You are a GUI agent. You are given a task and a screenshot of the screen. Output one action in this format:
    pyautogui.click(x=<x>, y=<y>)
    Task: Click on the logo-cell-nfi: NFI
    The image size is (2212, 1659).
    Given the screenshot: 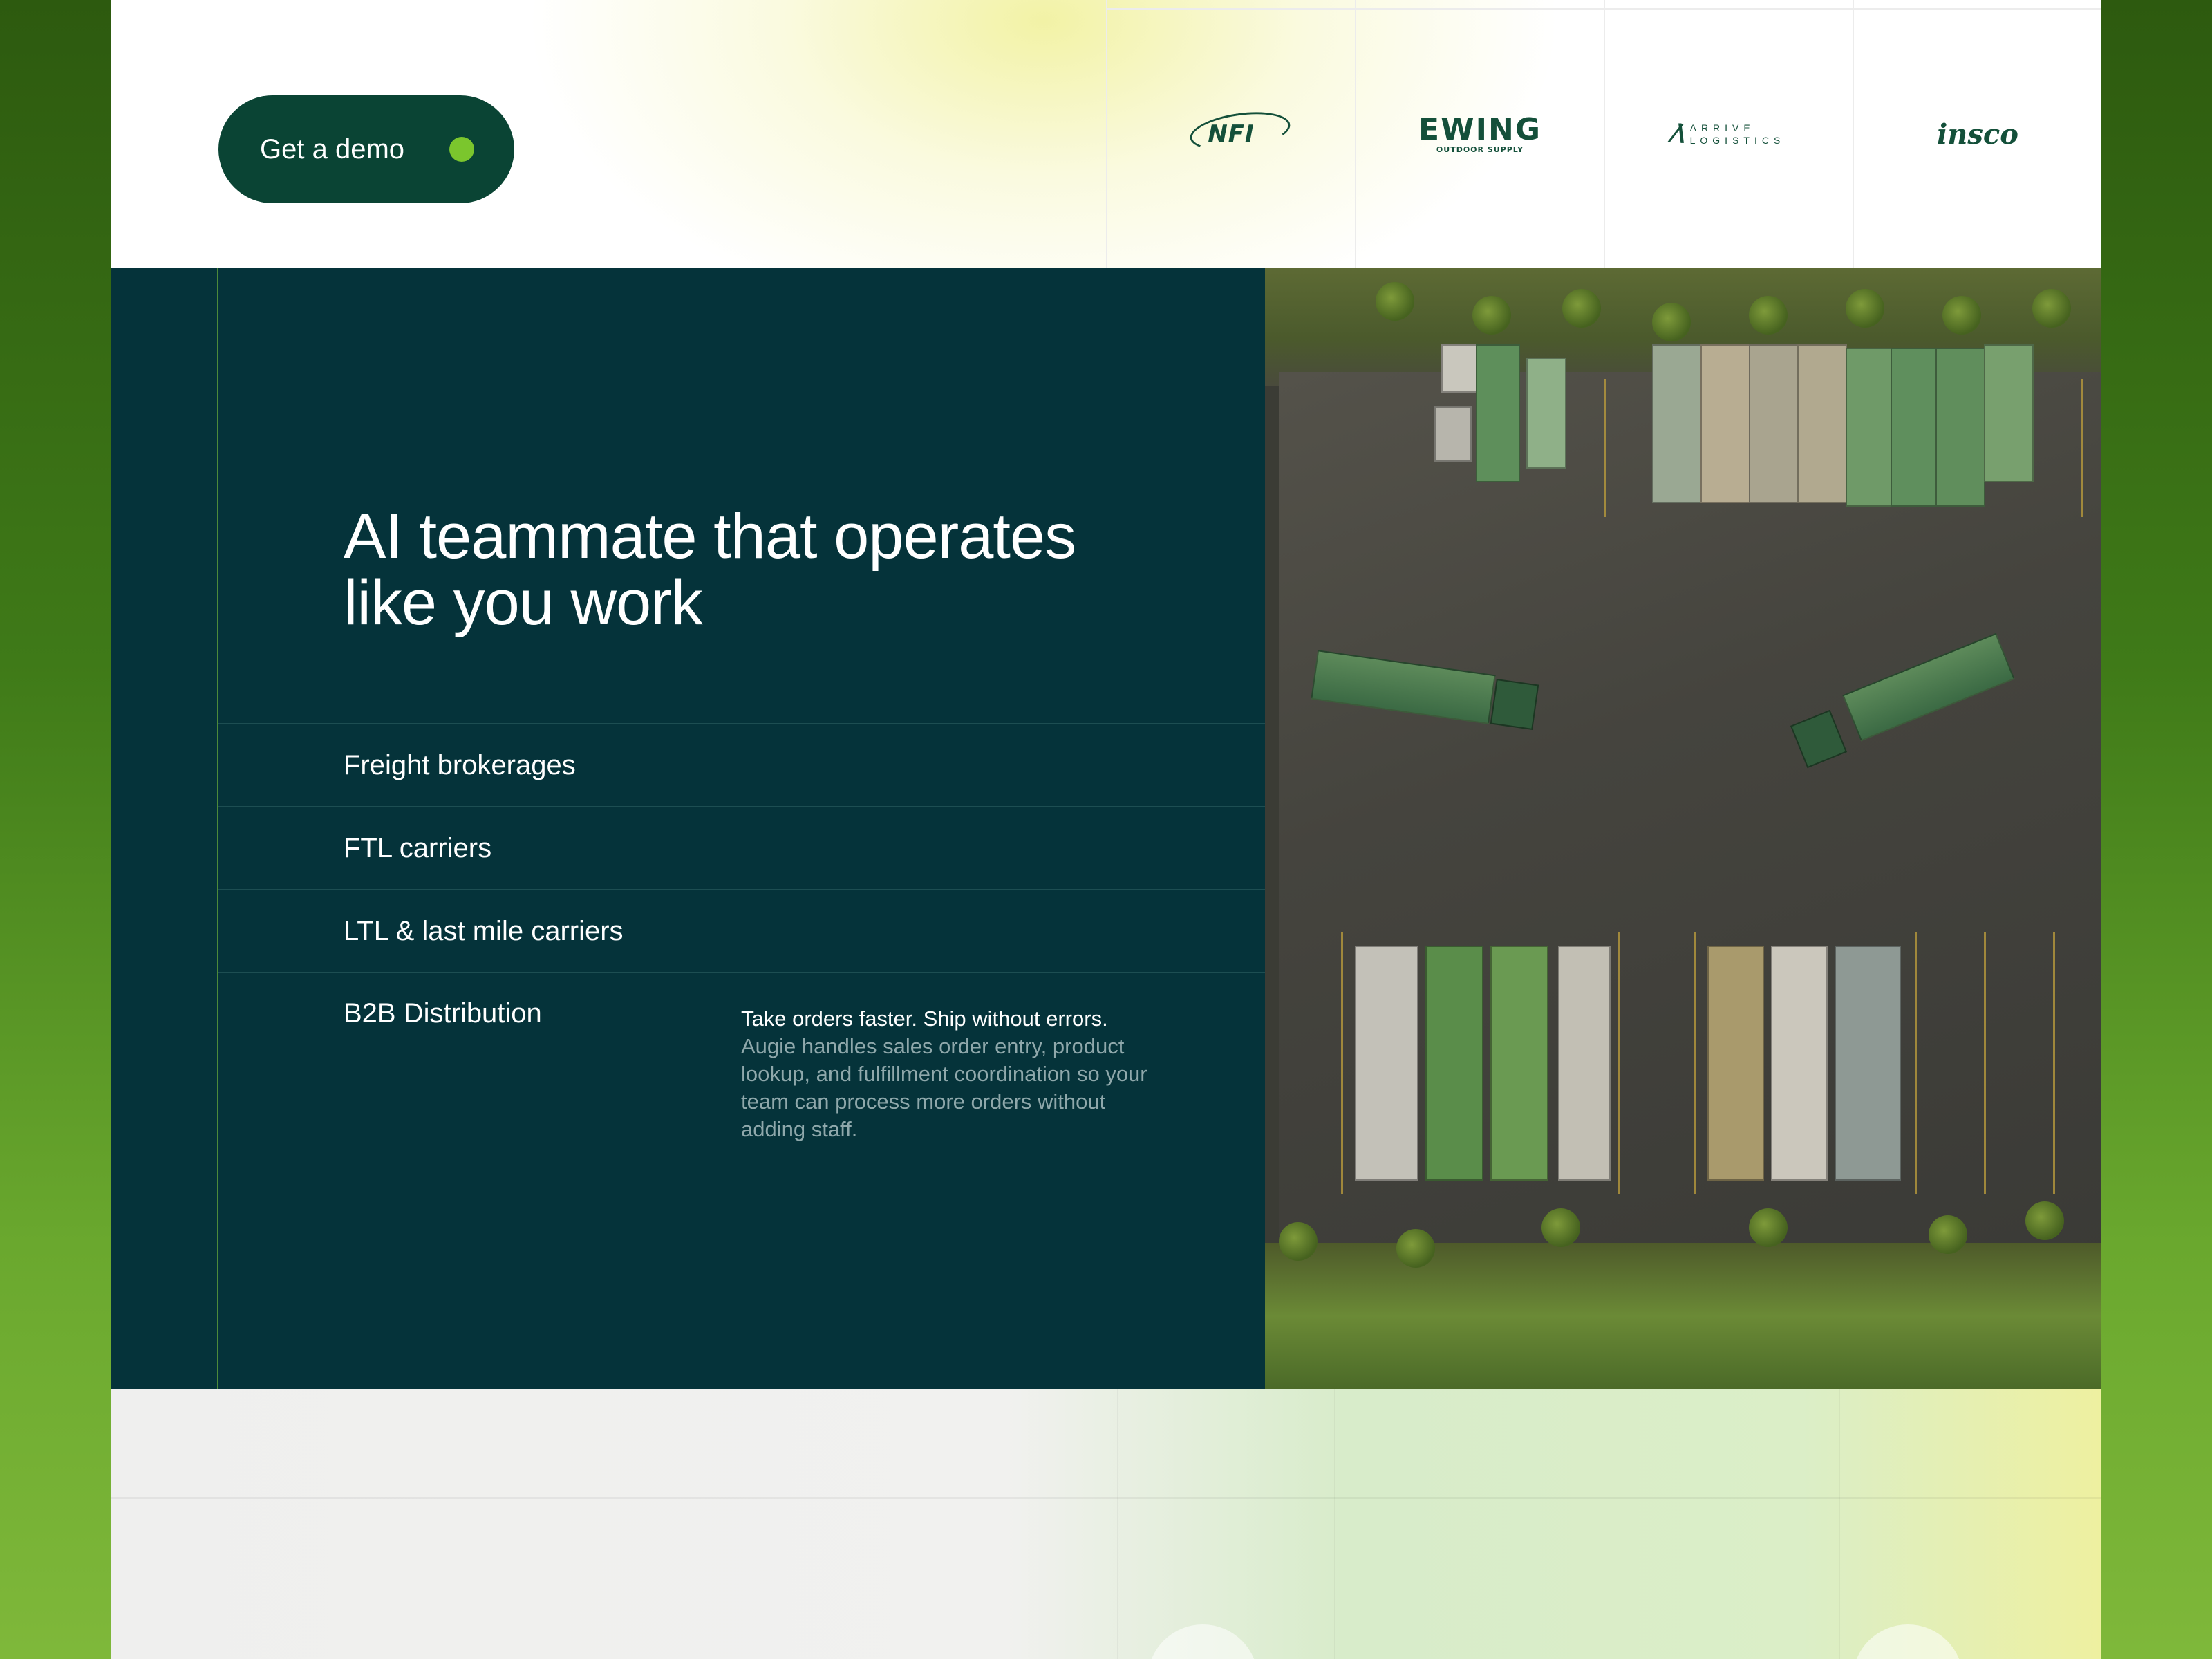 What is the action you would take?
    pyautogui.click(x=1230, y=134)
    